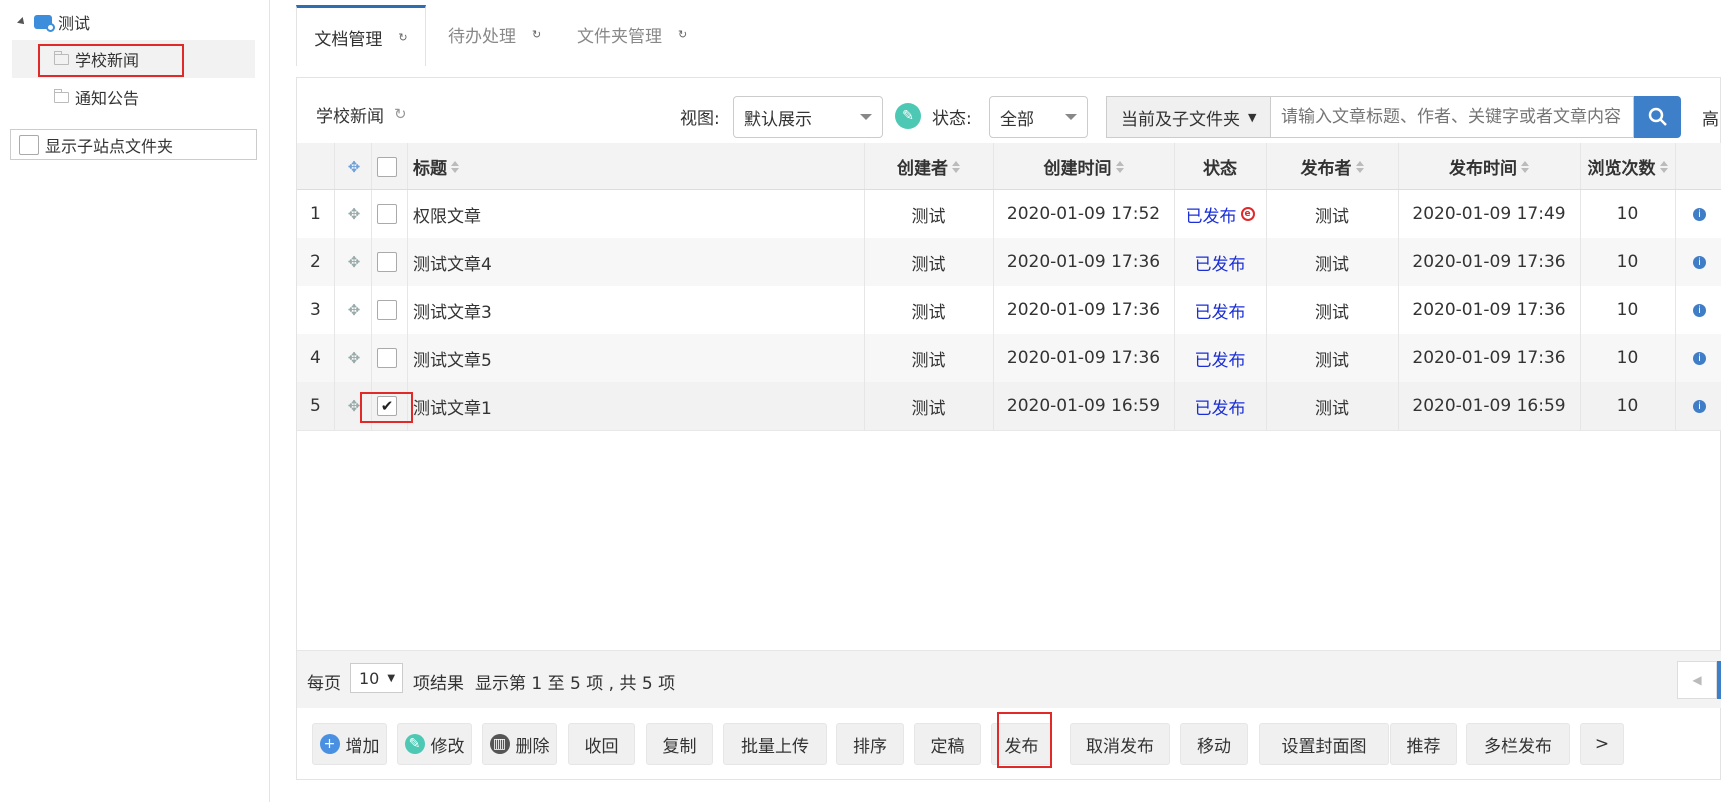 This screenshot has height=802, width=1721. I want to click on advanced-search-link: 高, so click(1710, 117).